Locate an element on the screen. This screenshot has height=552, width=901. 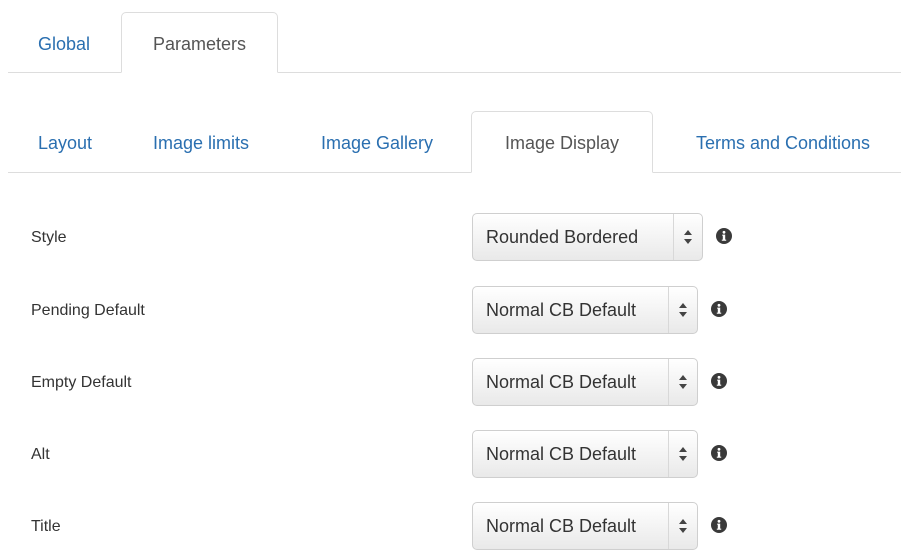
field-row-alt: Alt Normal CB Default is located at coordinates (450, 455).